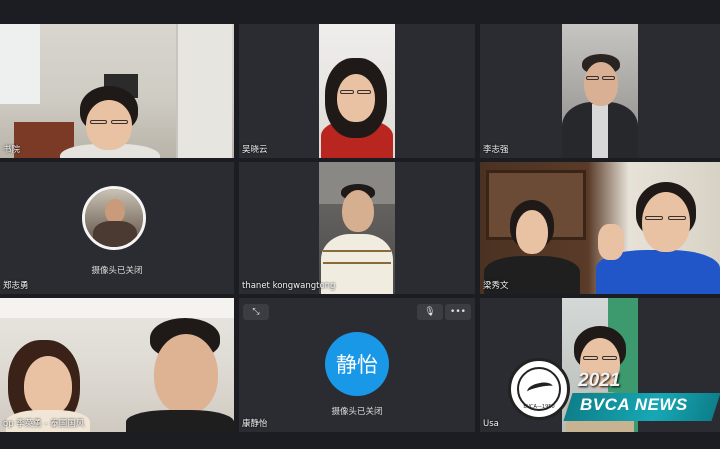 The width and height of the screenshot is (720, 449). I want to click on participant-name: thanet kongwangtong, so click(289, 286).